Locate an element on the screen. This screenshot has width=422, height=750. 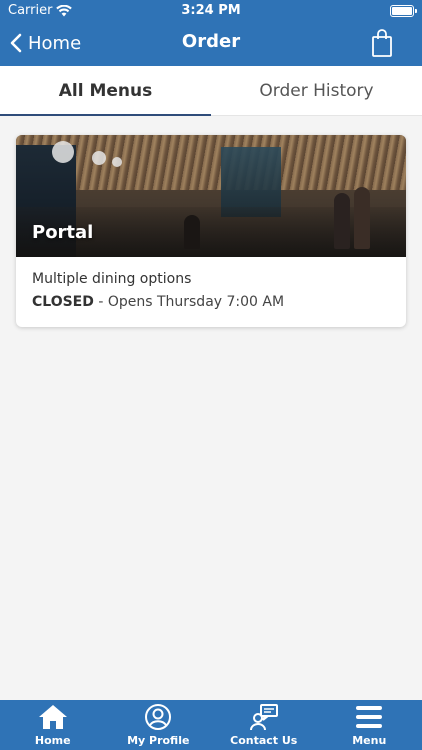
tab-order-history: Order History is located at coordinates (316, 90).